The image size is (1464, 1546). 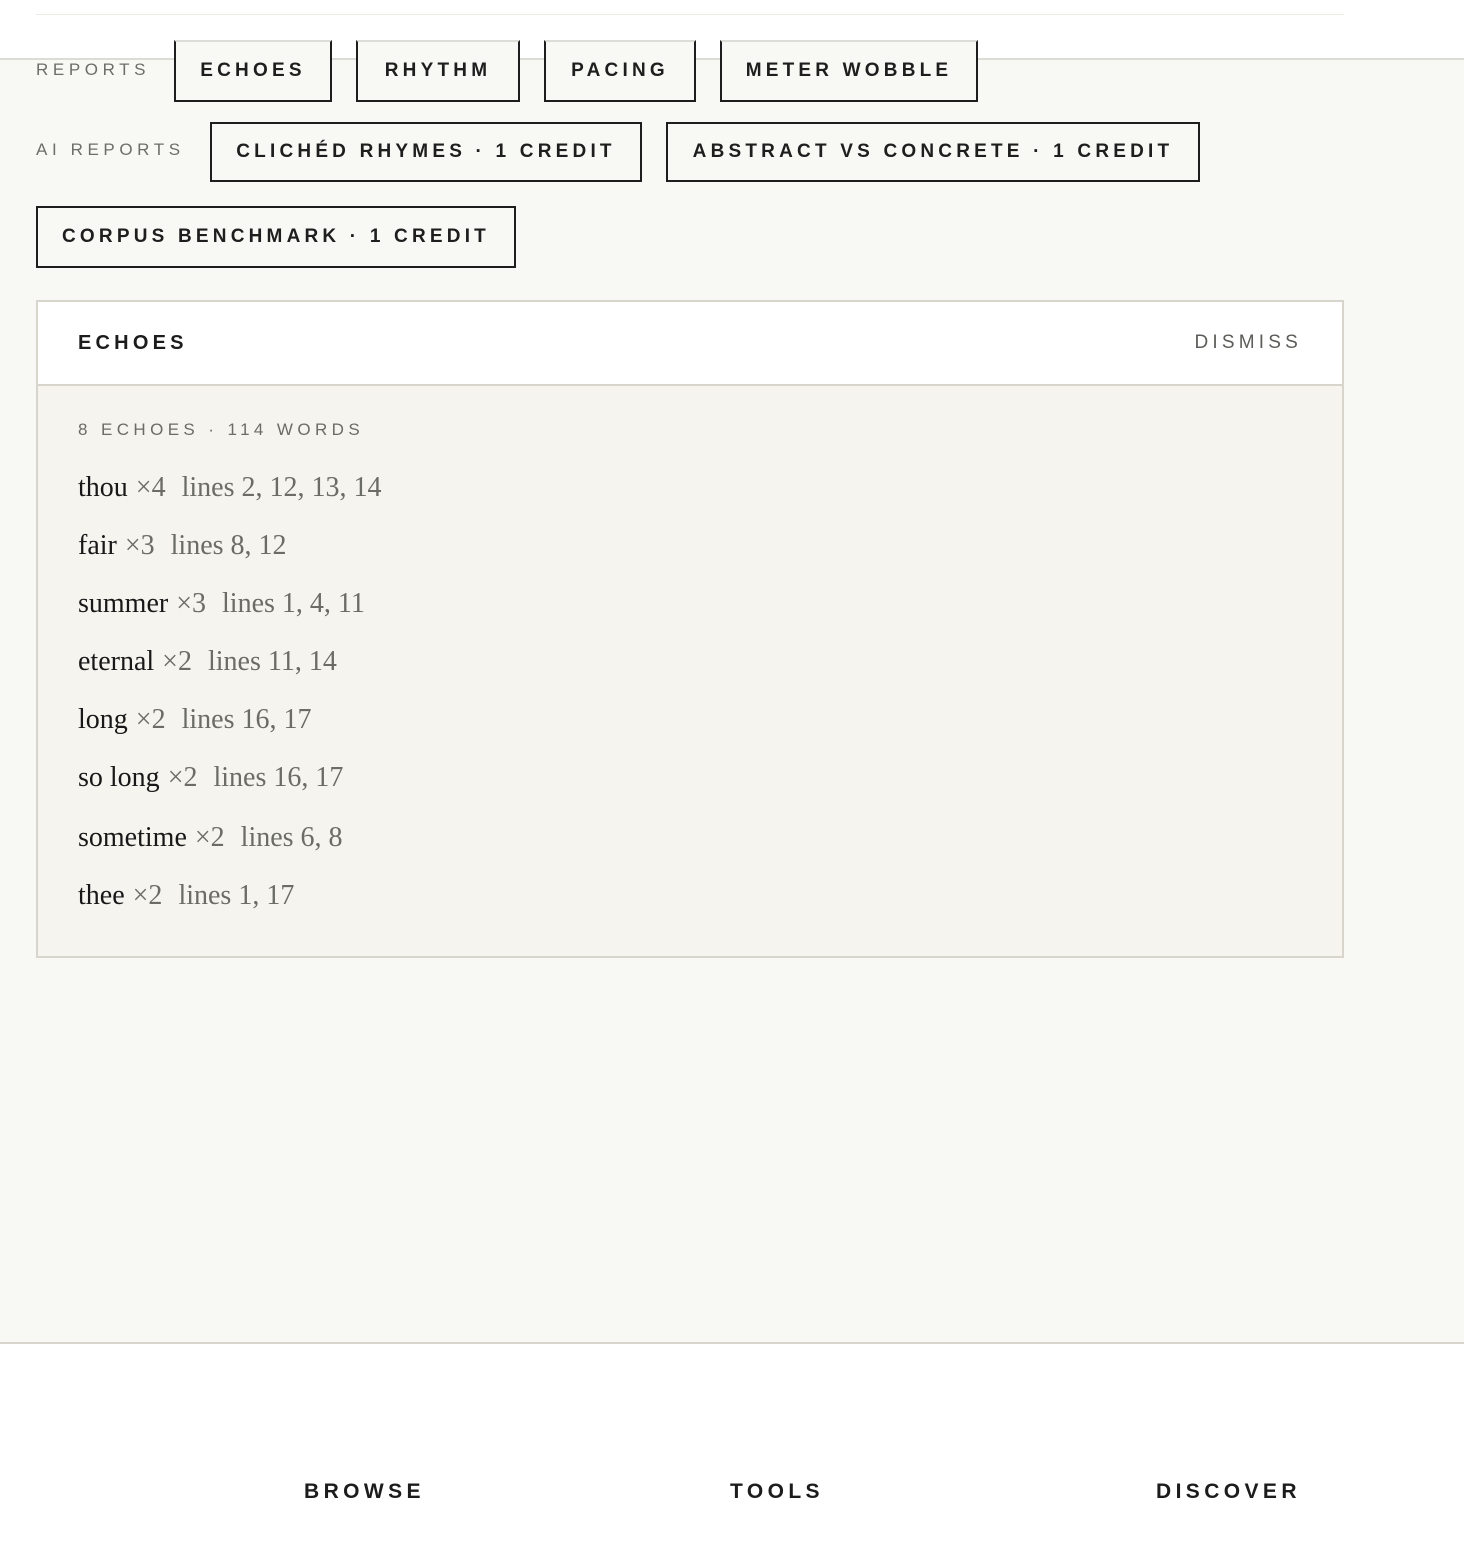 What do you see at coordinates (1228, 1492) in the screenshot?
I see `footer-link-discover: DISCOVER` at bounding box center [1228, 1492].